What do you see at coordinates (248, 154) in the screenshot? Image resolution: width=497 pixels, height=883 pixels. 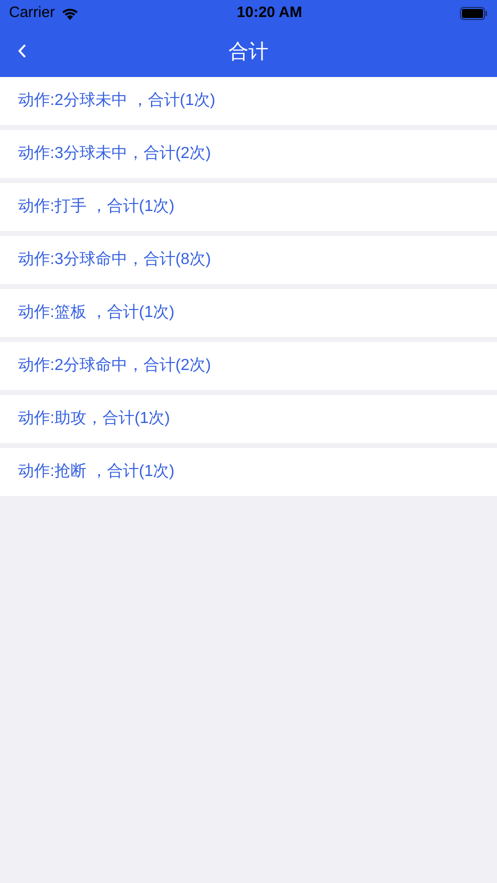 I see `list-row: 动作:3分球未中，合计(2次)` at bounding box center [248, 154].